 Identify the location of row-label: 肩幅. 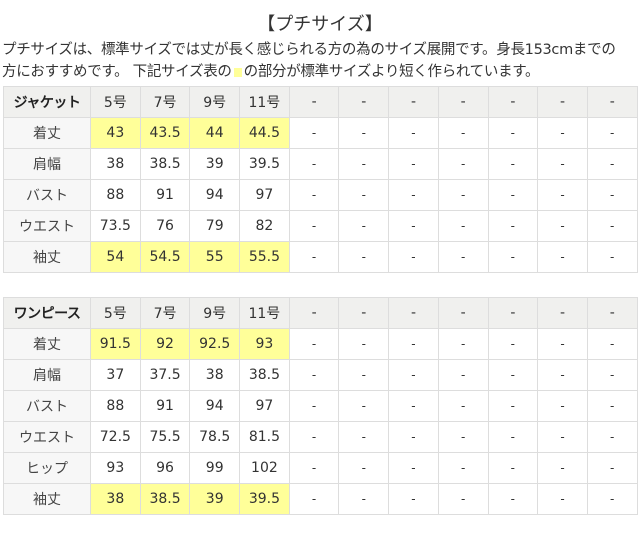
(47, 375).